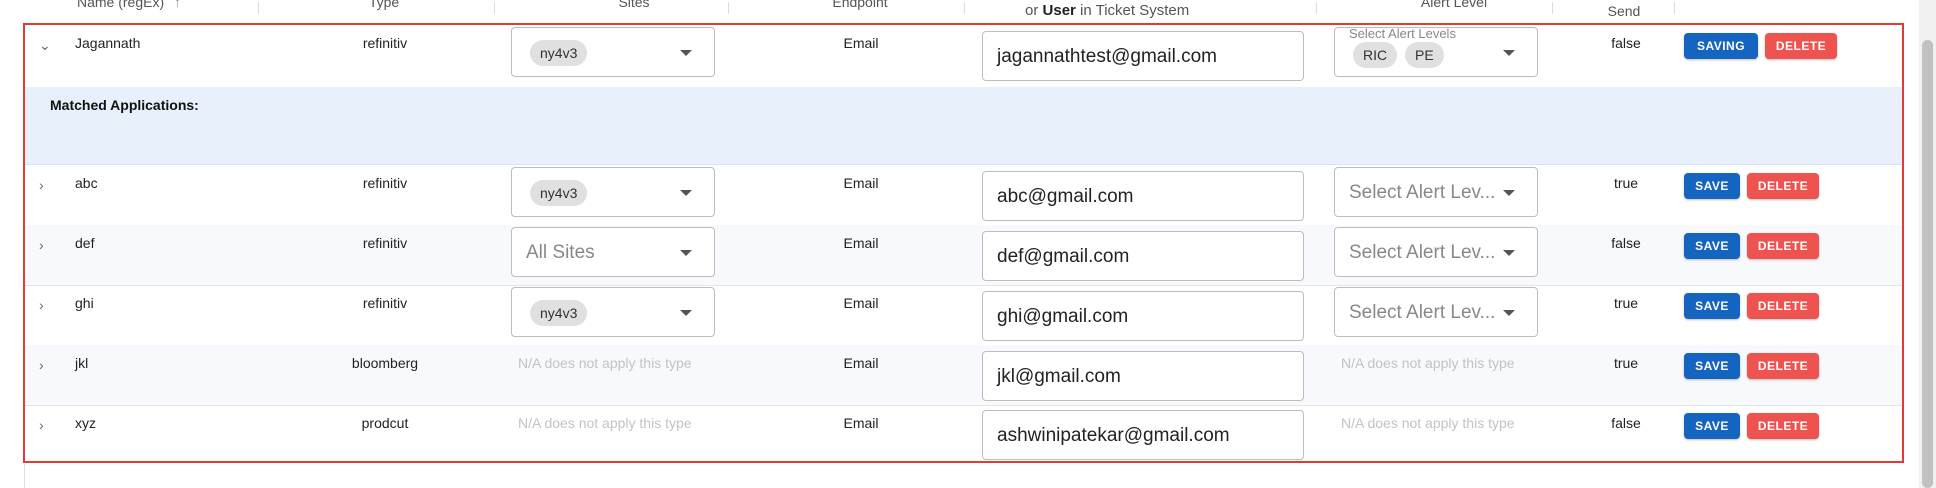  Describe the element at coordinates (1402, 33) in the screenshot. I see `alert-level-floating-label: Select Alert Levels` at that location.